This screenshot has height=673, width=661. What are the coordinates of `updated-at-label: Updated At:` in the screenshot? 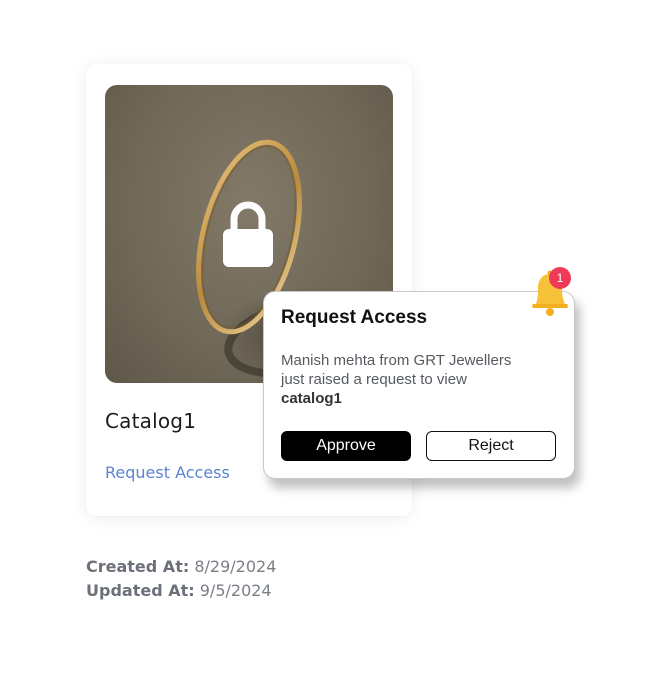 It's located at (140, 590).